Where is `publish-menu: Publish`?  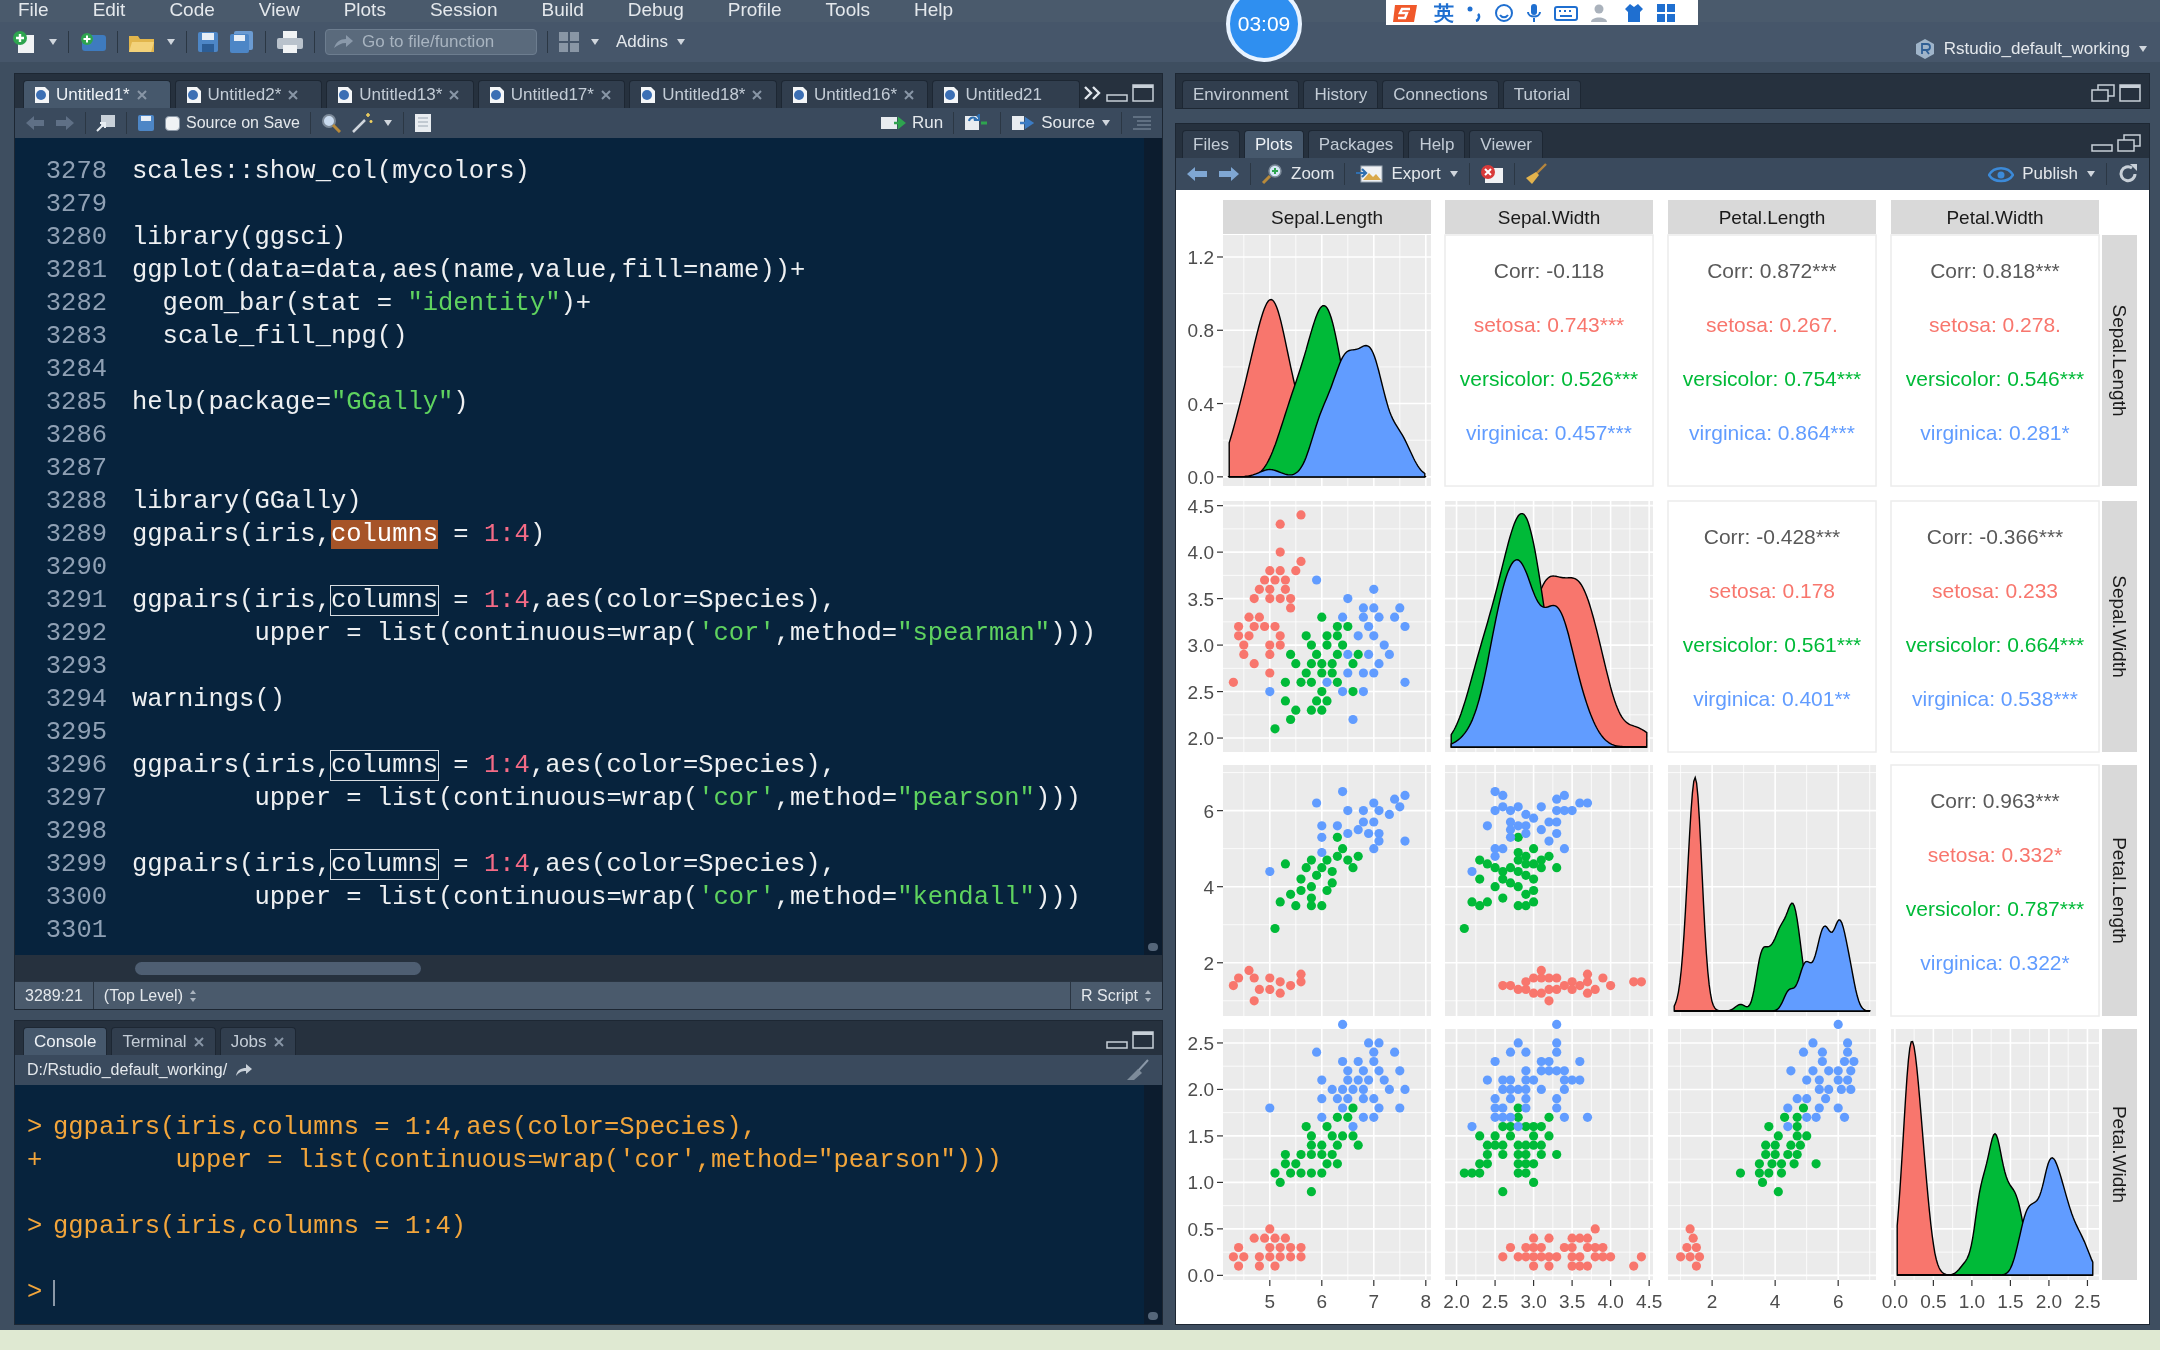 publish-menu: Publish is located at coordinates (2042, 174).